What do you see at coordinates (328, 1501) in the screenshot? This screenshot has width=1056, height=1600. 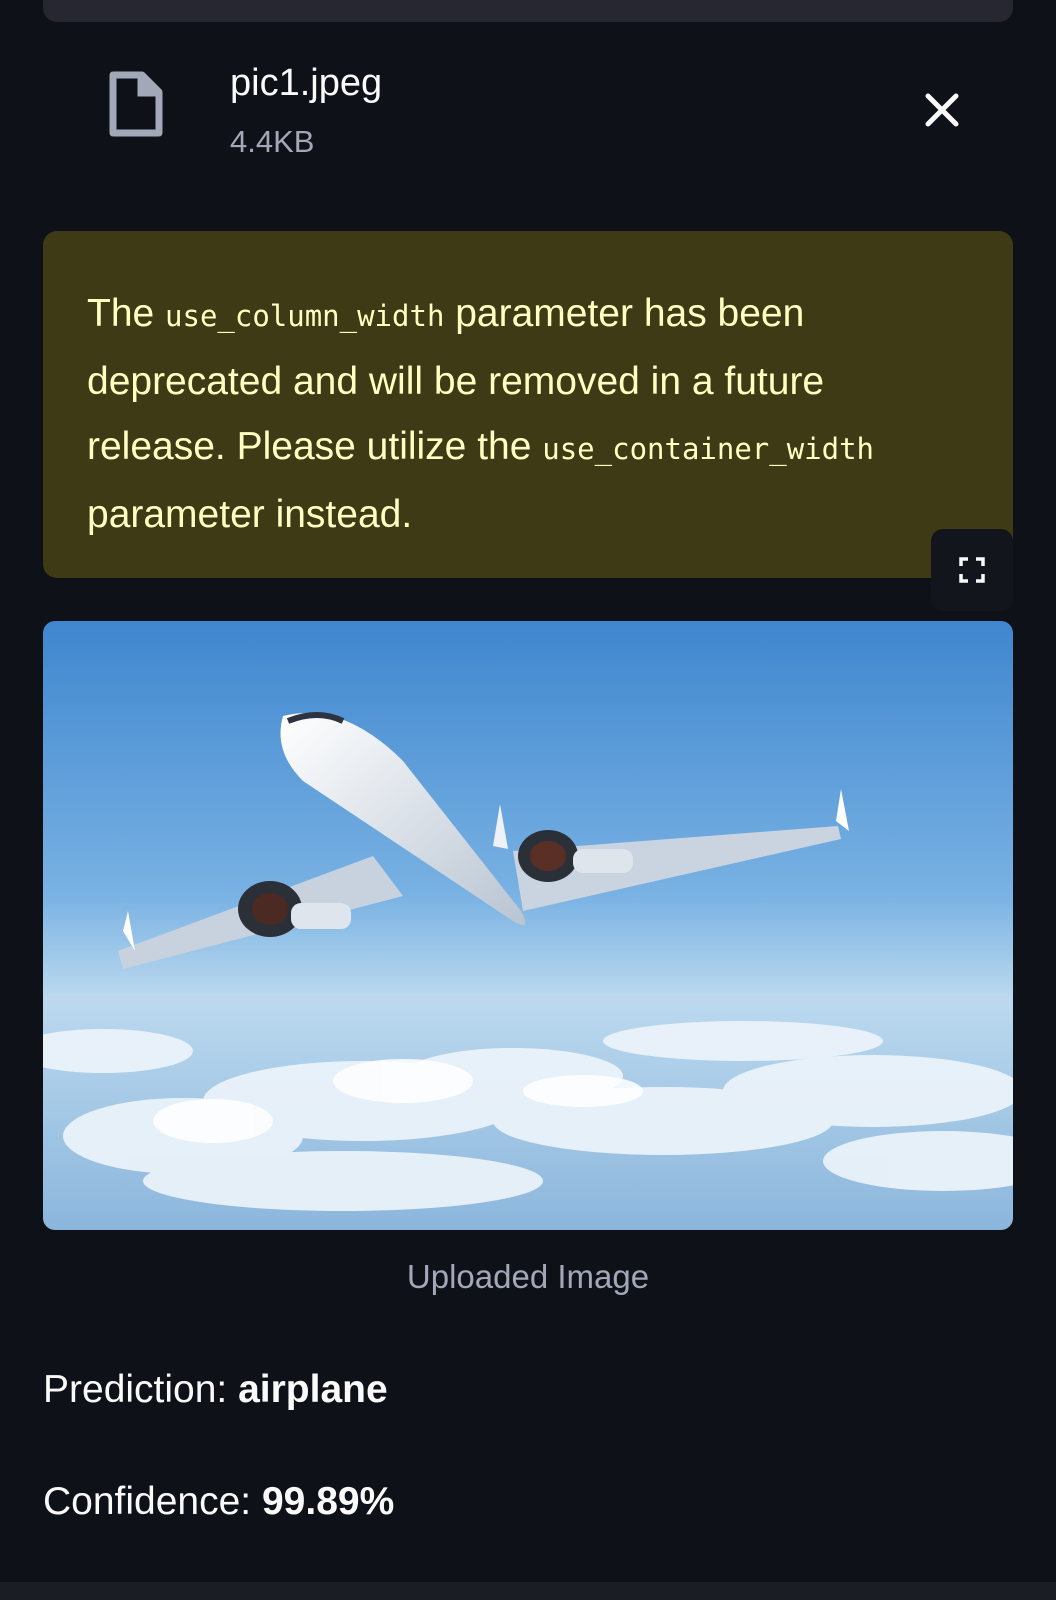 I see `confidence-value: 99.89%` at bounding box center [328, 1501].